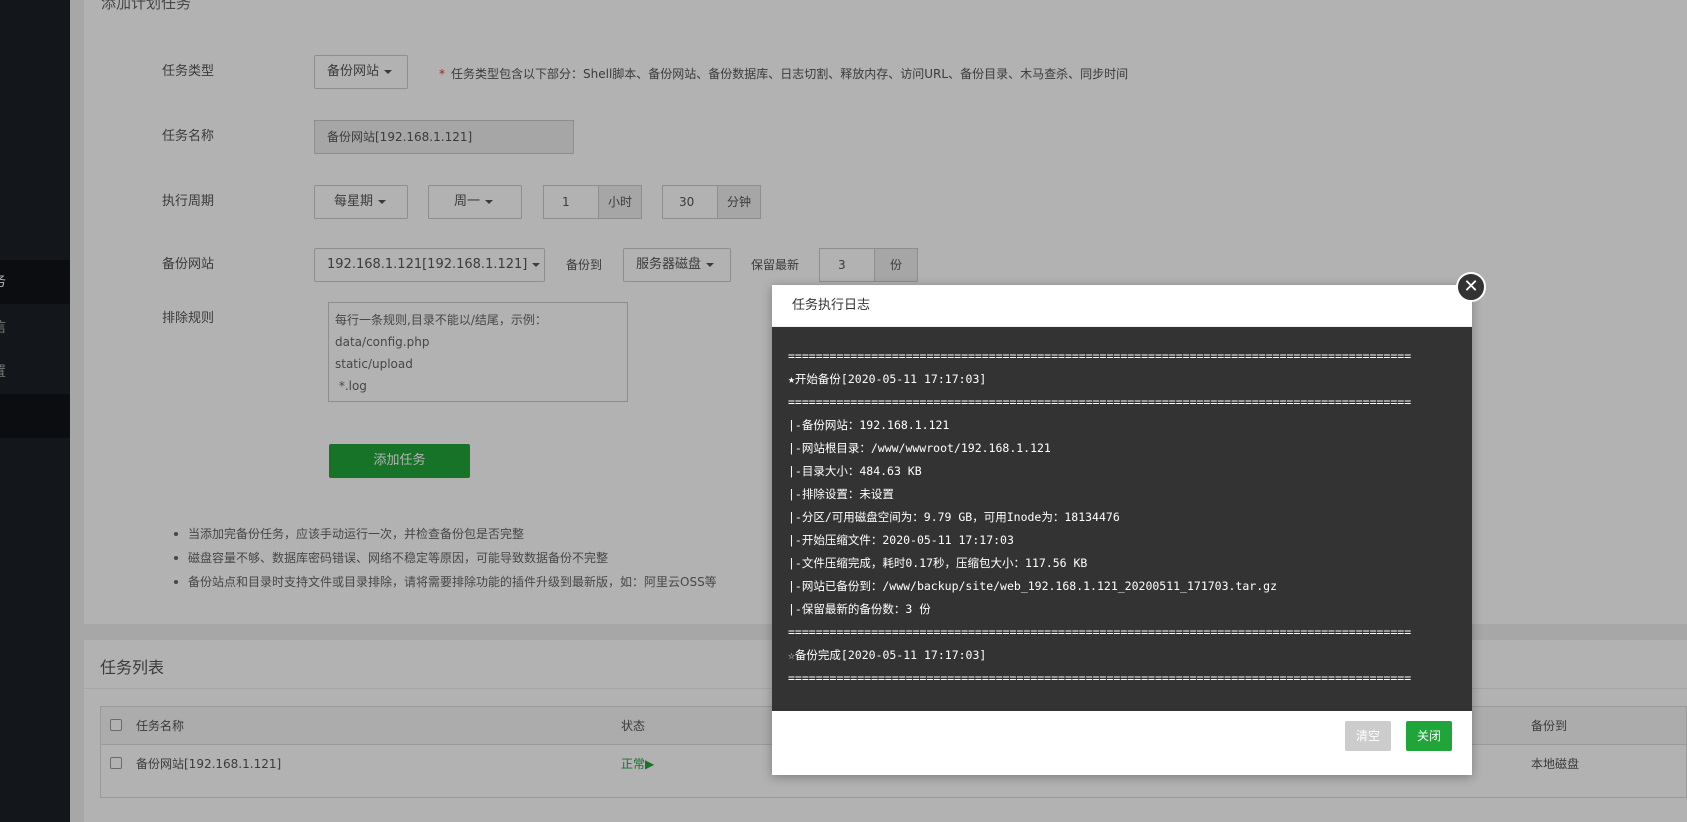 The image size is (1687, 822). Describe the element at coordinates (1122, 306) in the screenshot. I see `modal-title: 任务执行日志` at that location.